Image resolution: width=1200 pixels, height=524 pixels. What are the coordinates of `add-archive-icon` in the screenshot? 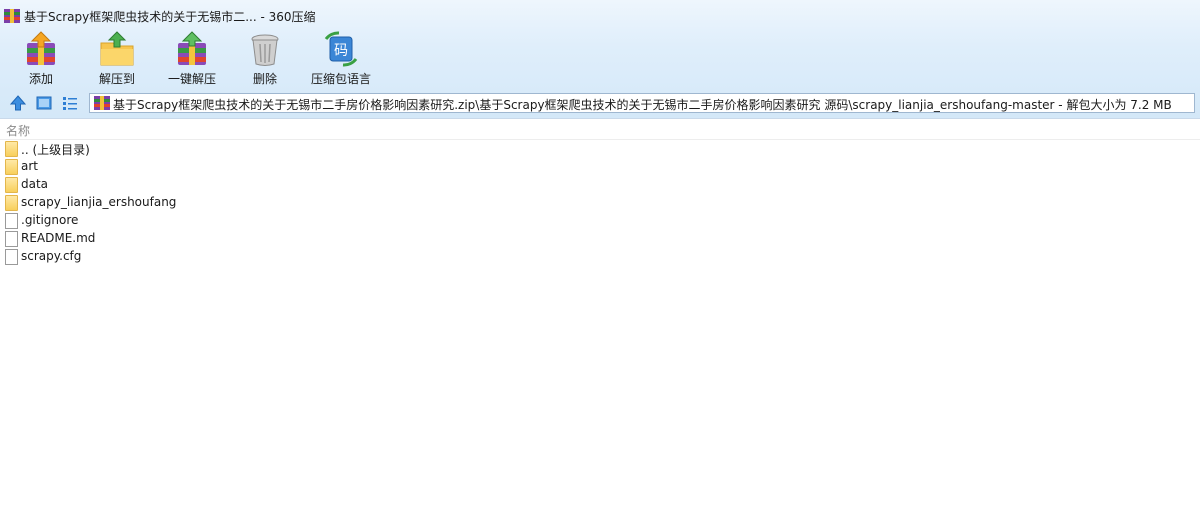 It's located at (41, 48).